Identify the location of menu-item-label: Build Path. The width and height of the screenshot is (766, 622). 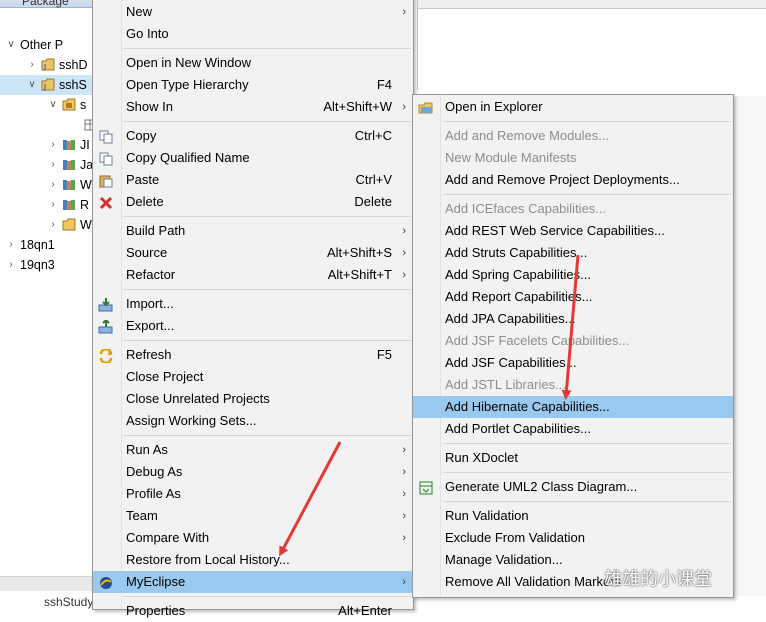
(156, 230).